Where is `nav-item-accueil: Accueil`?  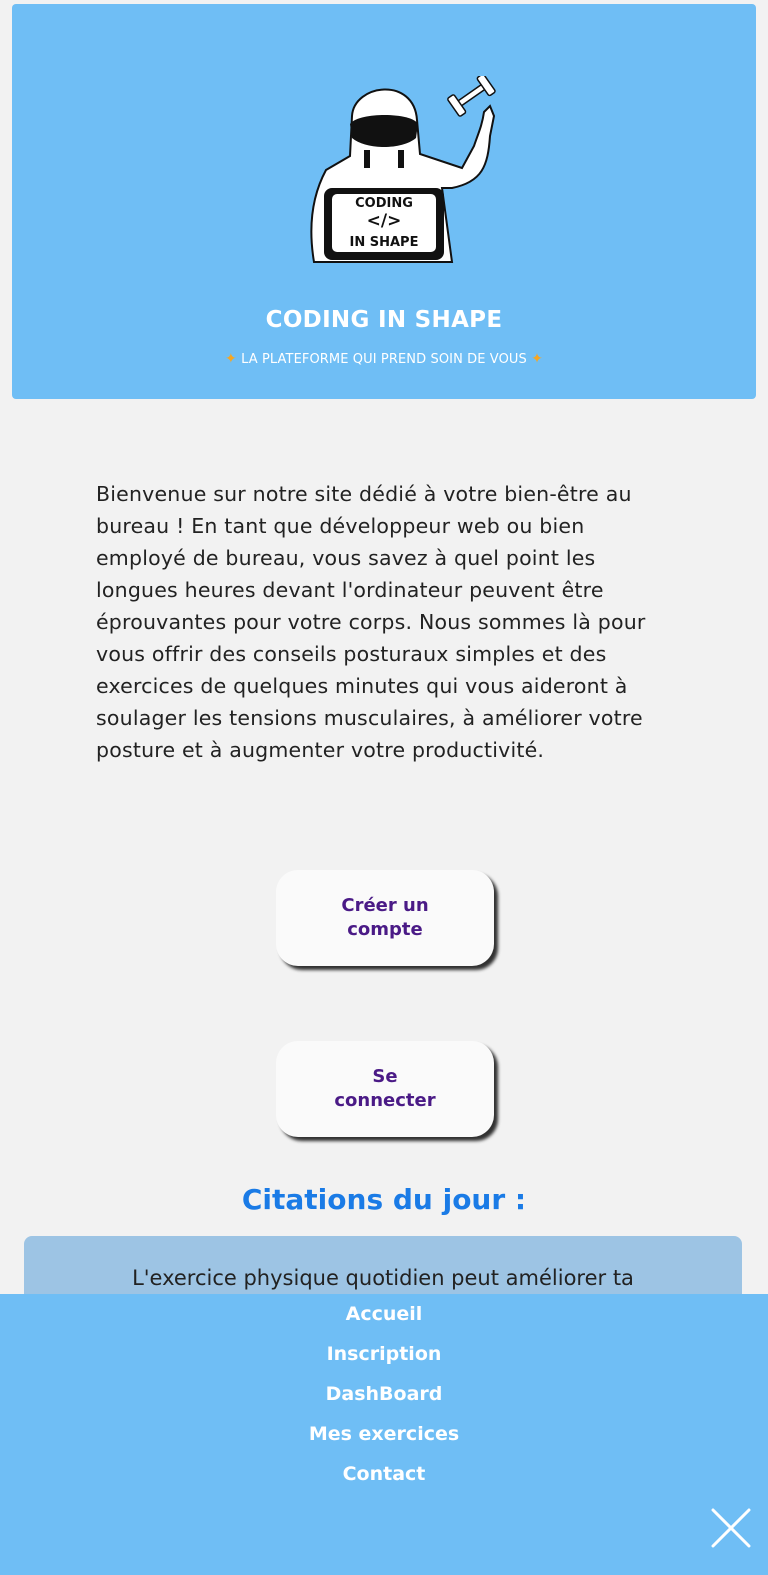 nav-item-accueil: Accueil is located at coordinates (384, 1314).